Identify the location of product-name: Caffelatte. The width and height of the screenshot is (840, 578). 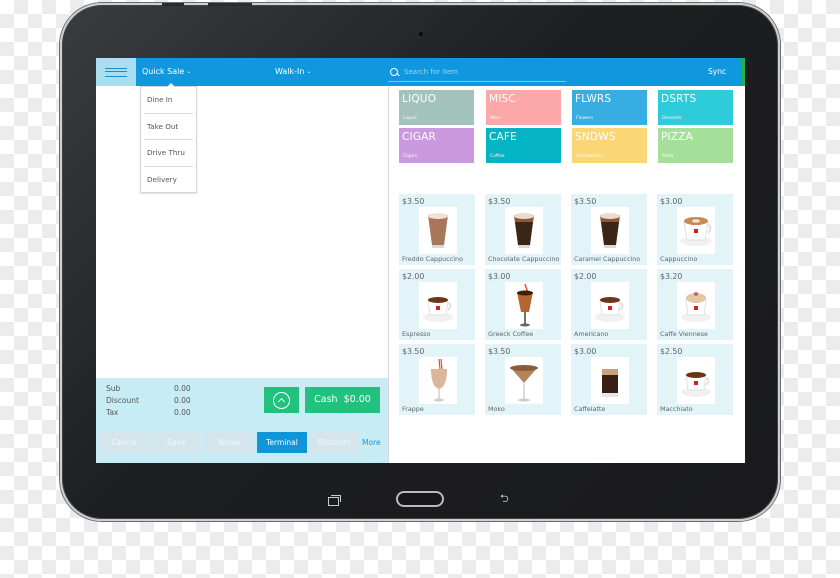
(590, 409).